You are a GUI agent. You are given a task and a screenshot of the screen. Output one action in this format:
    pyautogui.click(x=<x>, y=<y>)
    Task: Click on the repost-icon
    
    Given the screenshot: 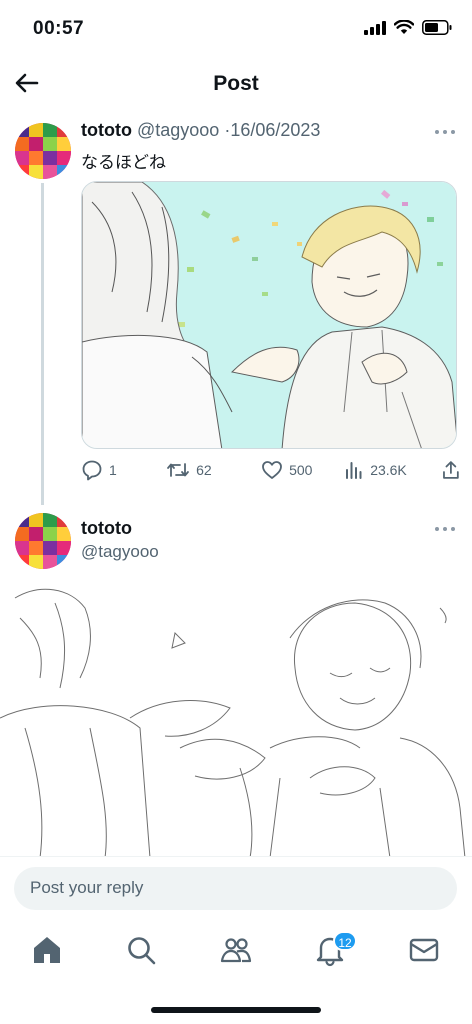 What is the action you would take?
    pyautogui.click(x=178, y=470)
    